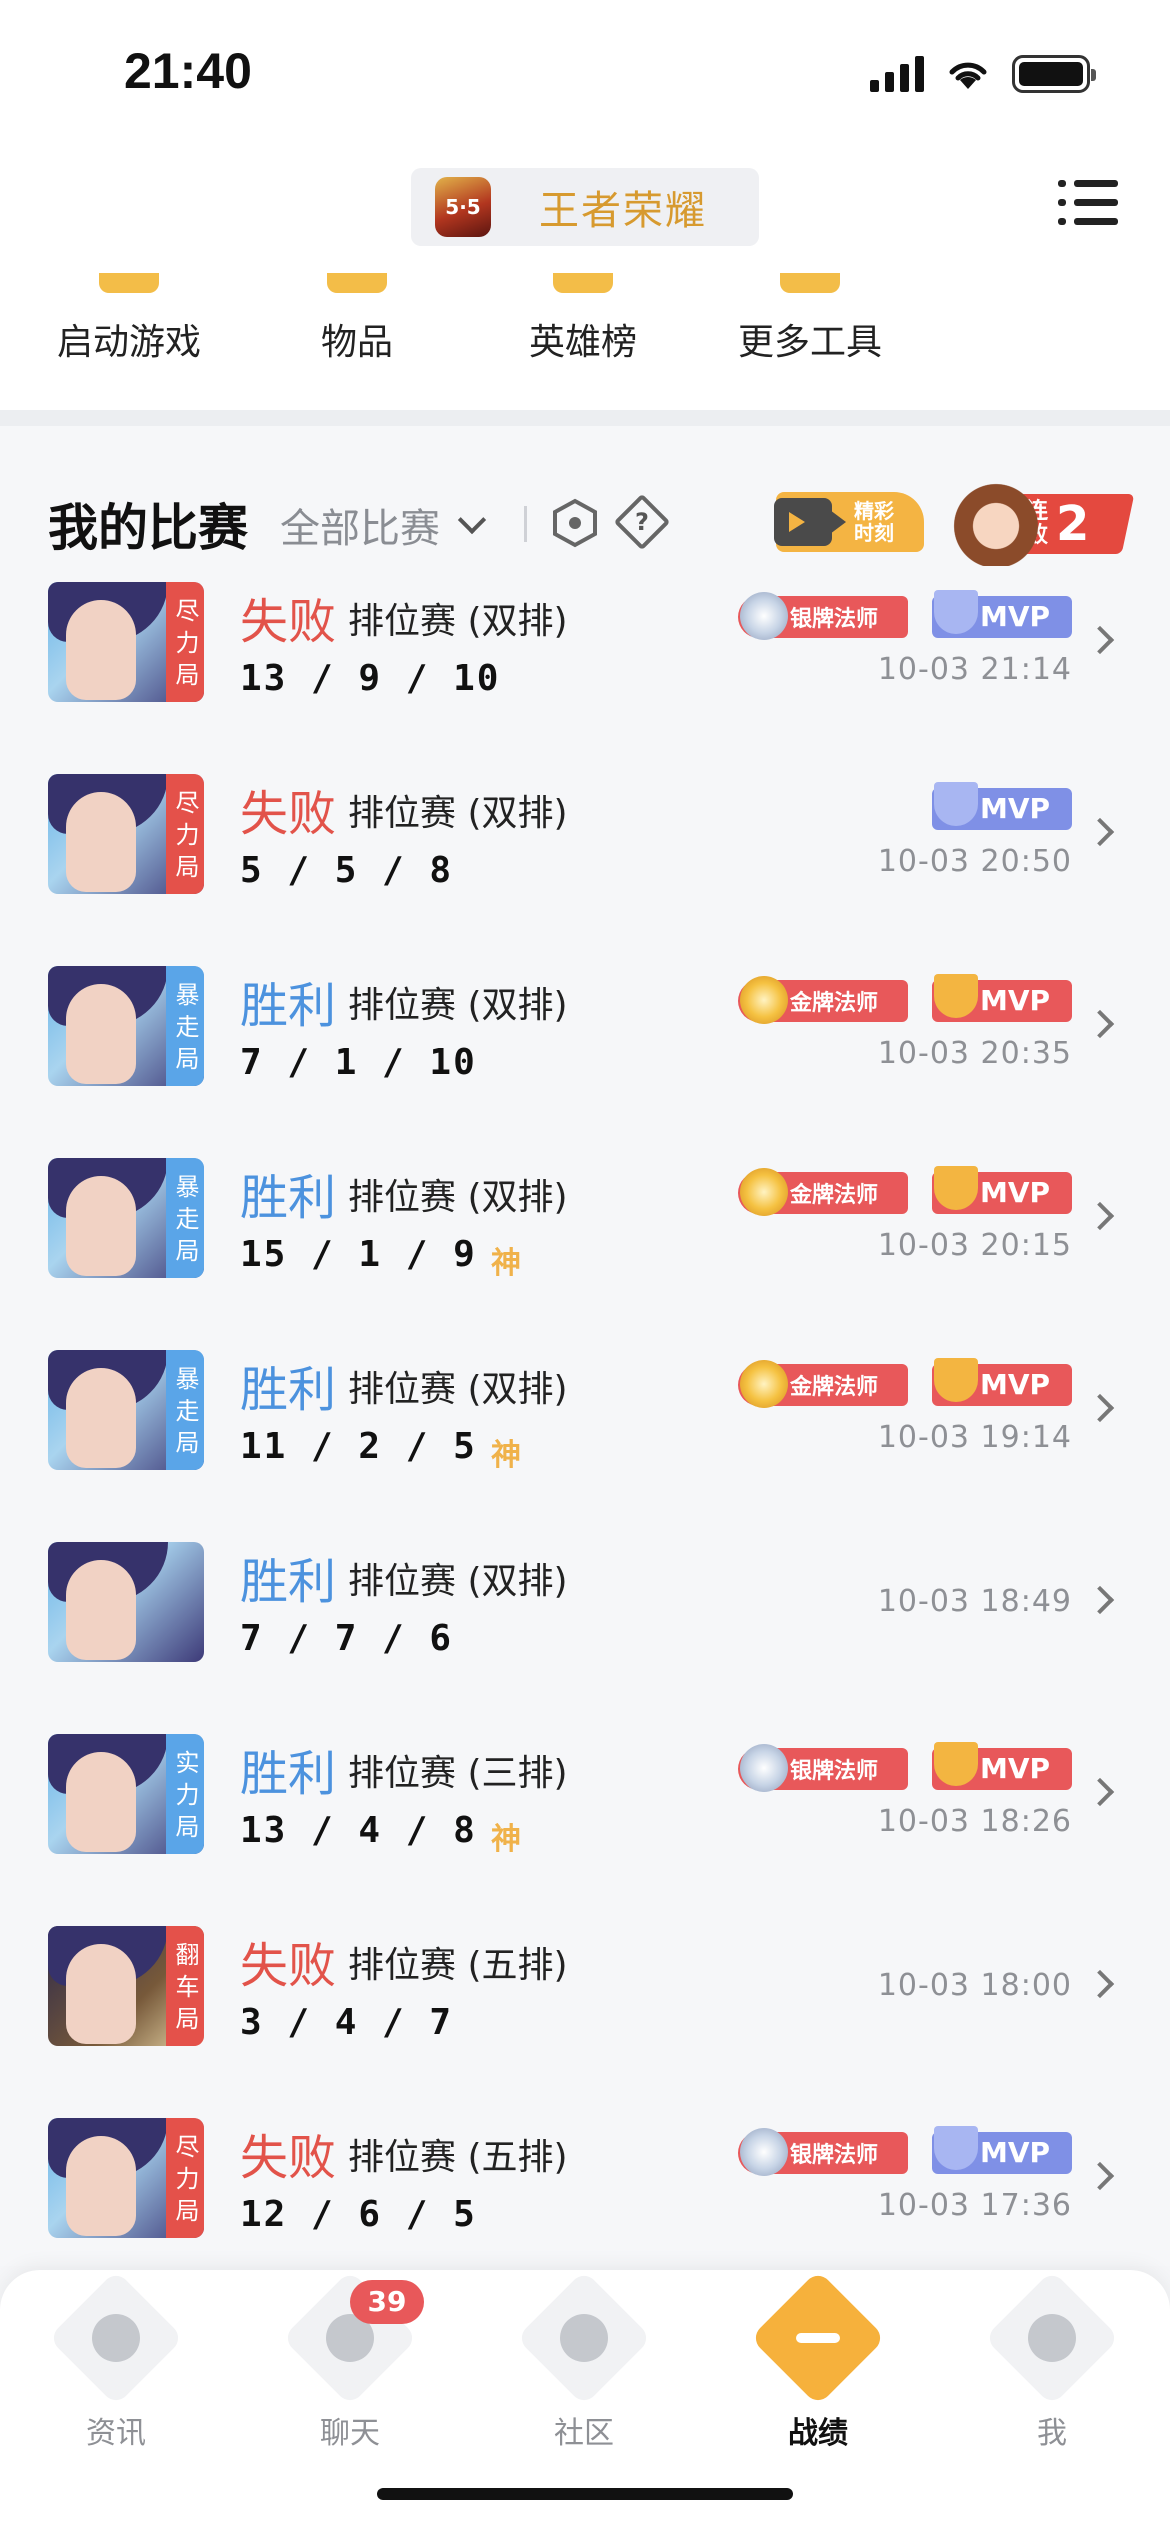  I want to click on match-filter-dropdown: 全部比赛, so click(383, 525).